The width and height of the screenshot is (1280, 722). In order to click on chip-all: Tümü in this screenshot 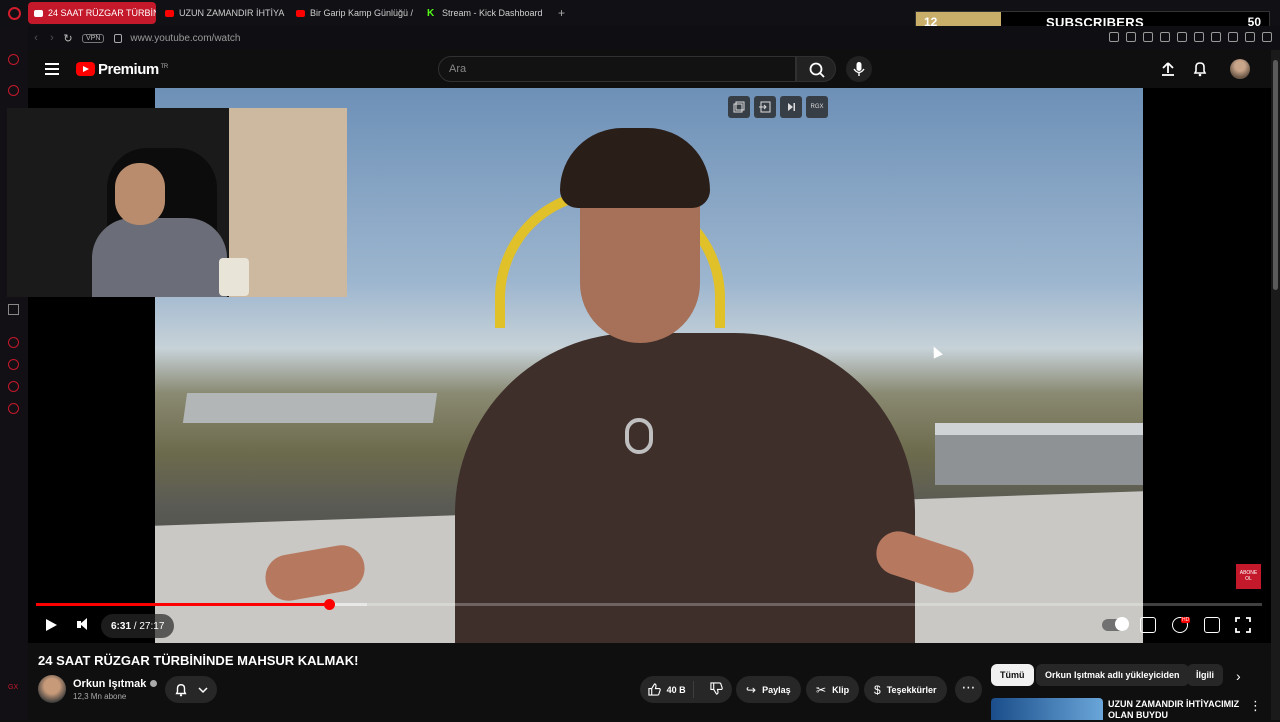, I will do `click(1012, 675)`.